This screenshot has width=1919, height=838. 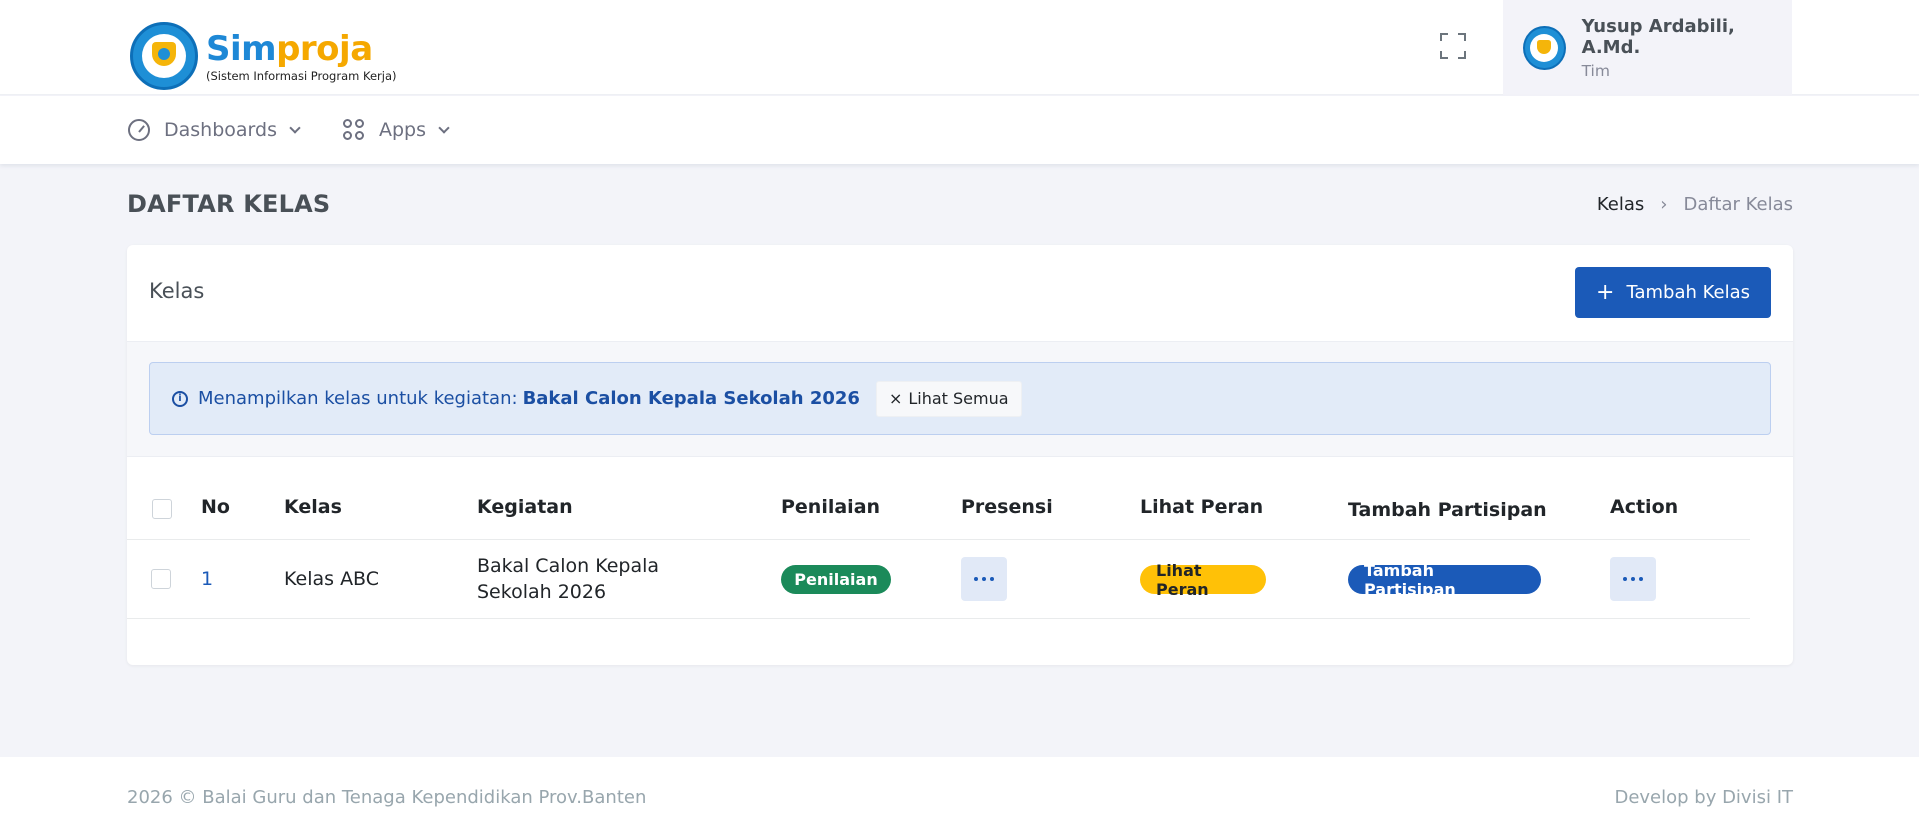 What do you see at coordinates (568, 579) in the screenshot?
I see `row-kegiatan: Bakal Calon Kepala Sekolah 2026` at bounding box center [568, 579].